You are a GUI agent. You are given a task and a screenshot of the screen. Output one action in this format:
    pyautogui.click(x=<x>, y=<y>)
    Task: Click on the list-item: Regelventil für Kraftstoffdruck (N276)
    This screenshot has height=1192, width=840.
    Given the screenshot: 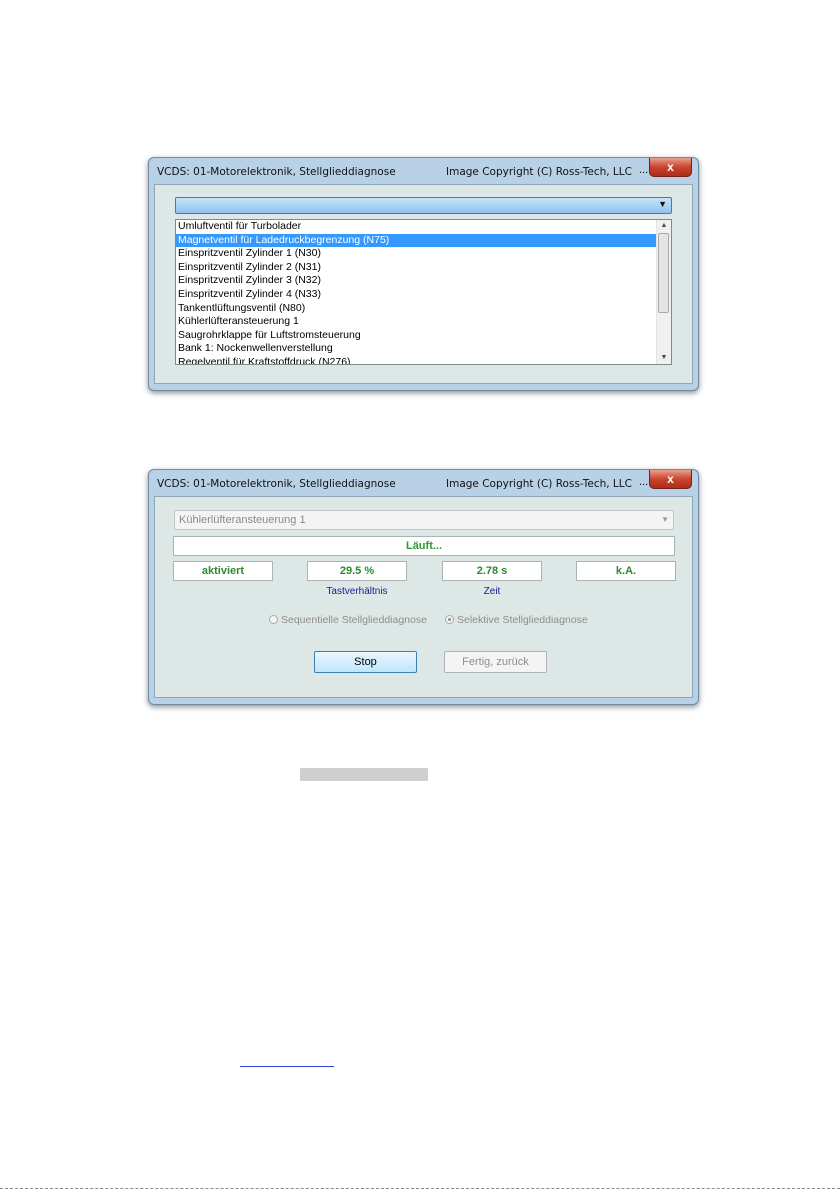 What is the action you would take?
    pyautogui.click(x=416, y=360)
    